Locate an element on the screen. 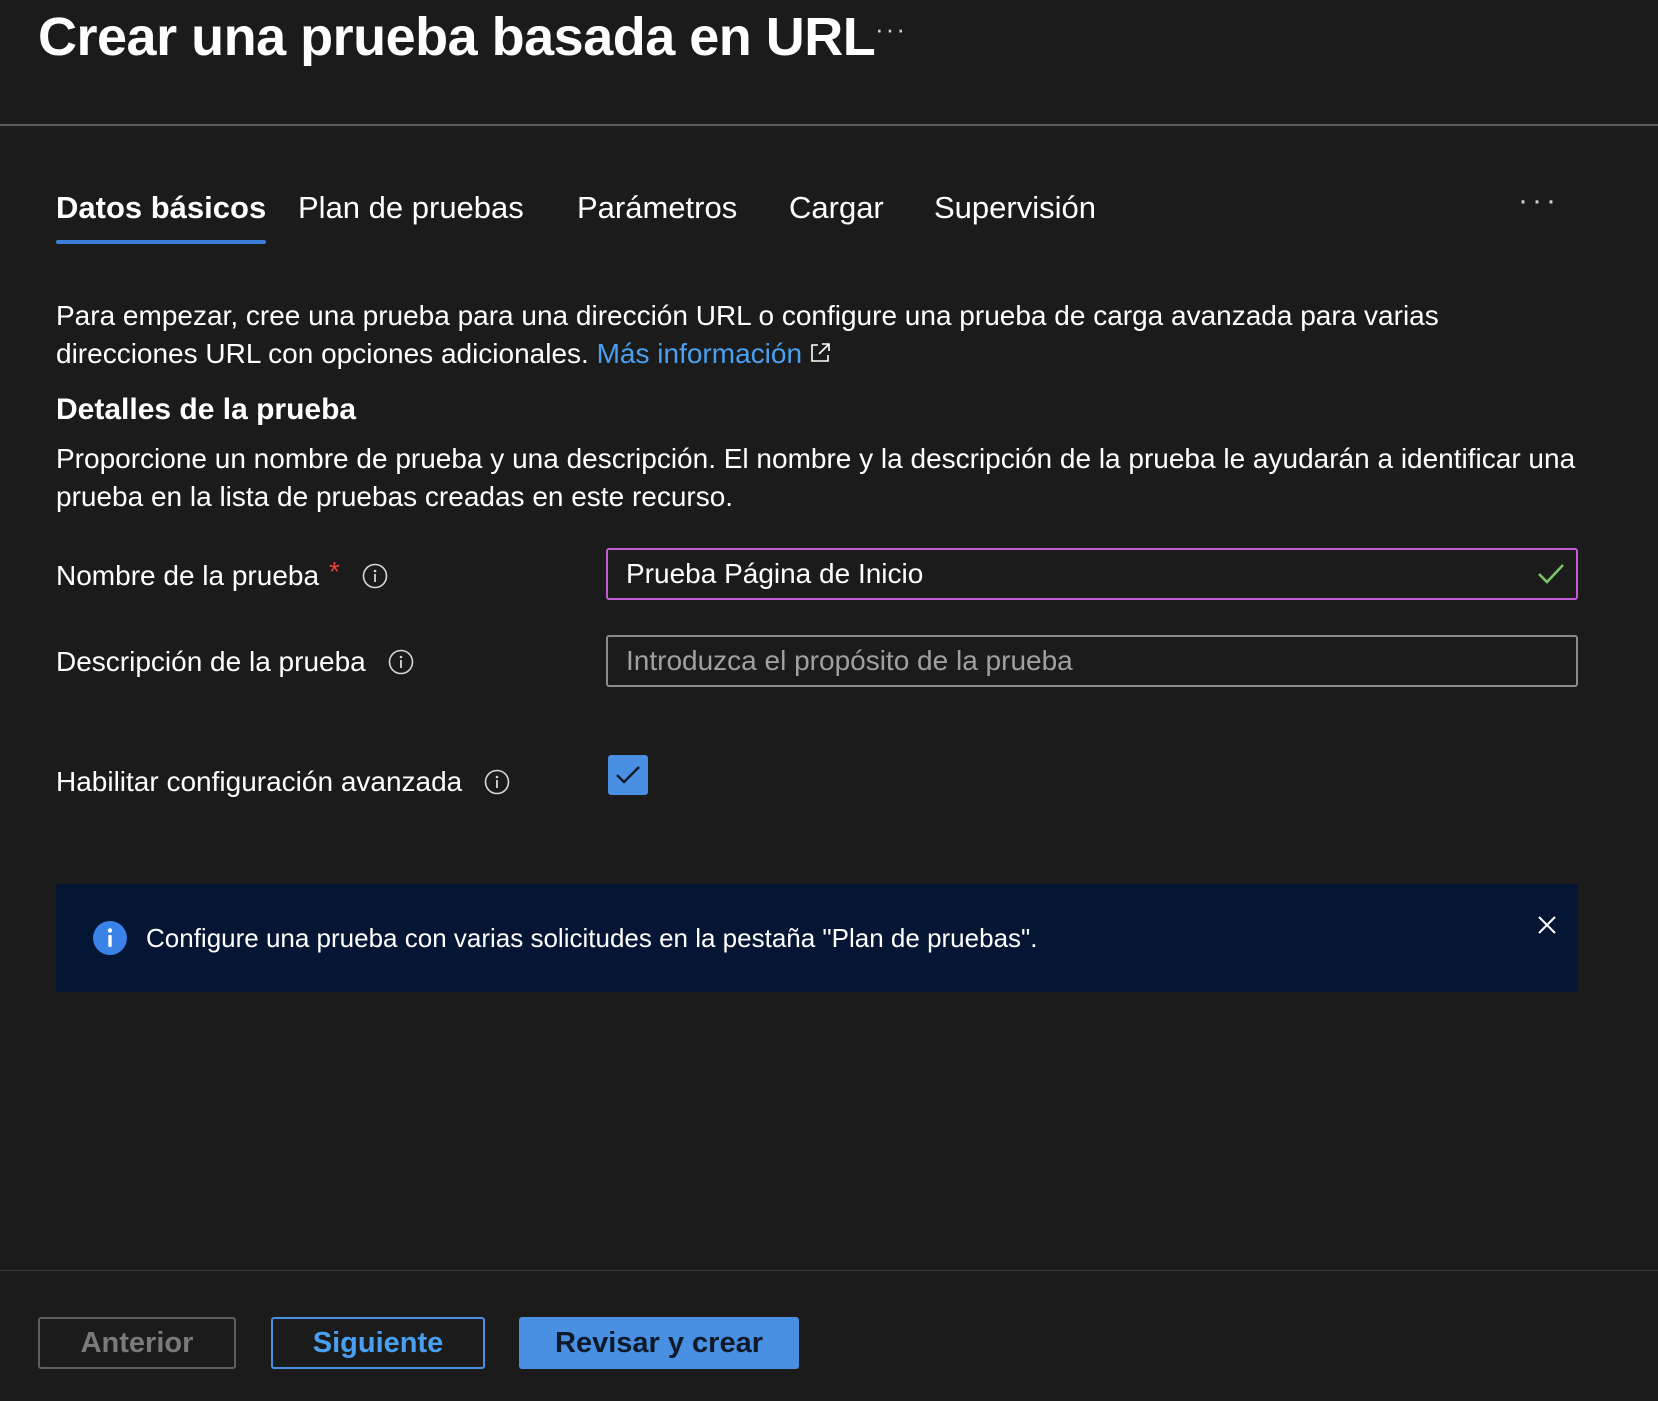 The height and width of the screenshot is (1401, 1658). test-name-input is located at coordinates (1092, 574).